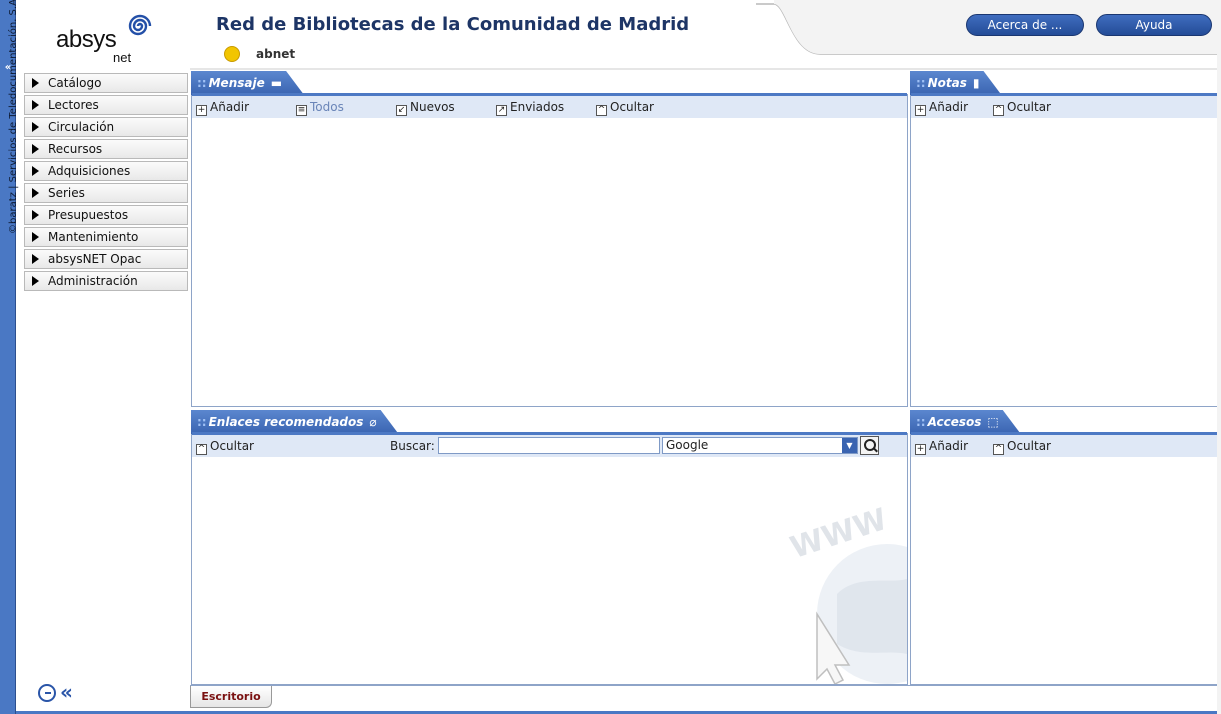 The image size is (1221, 714). I want to click on clipboard-icon: ▮, so click(976, 83).